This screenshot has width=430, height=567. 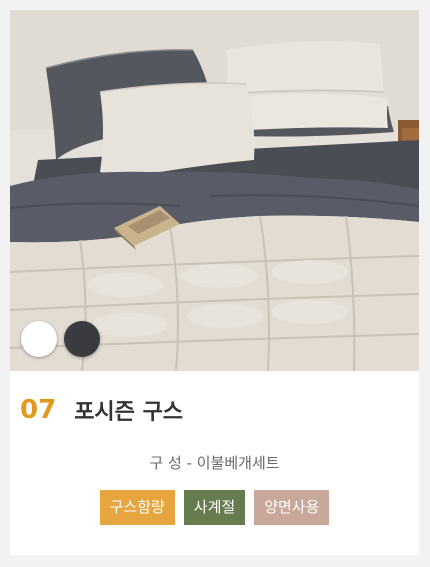 I want to click on color-swatch-white, so click(x=39, y=339).